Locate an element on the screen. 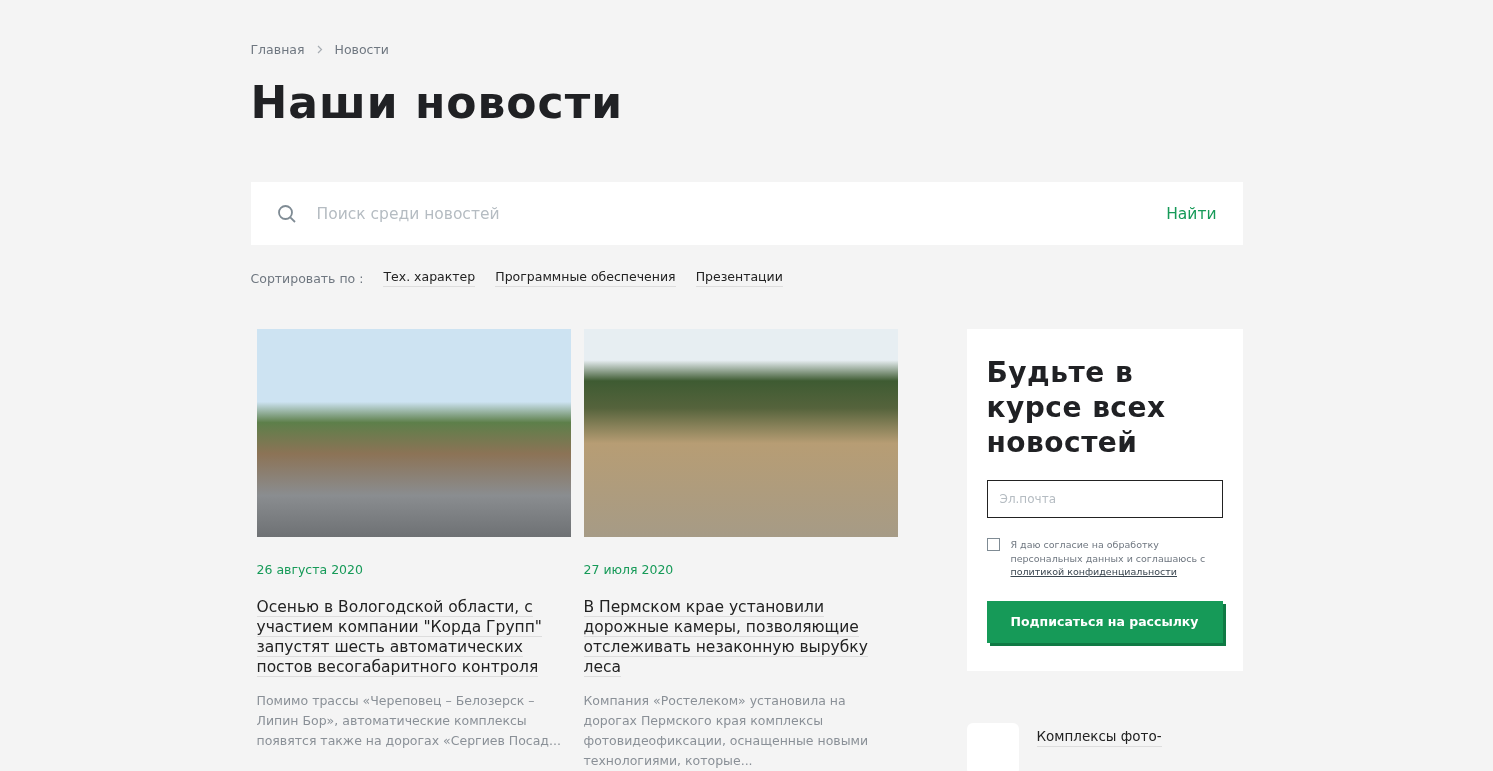  search-field: Поиск среди новостей Найти is located at coordinates (746, 214).